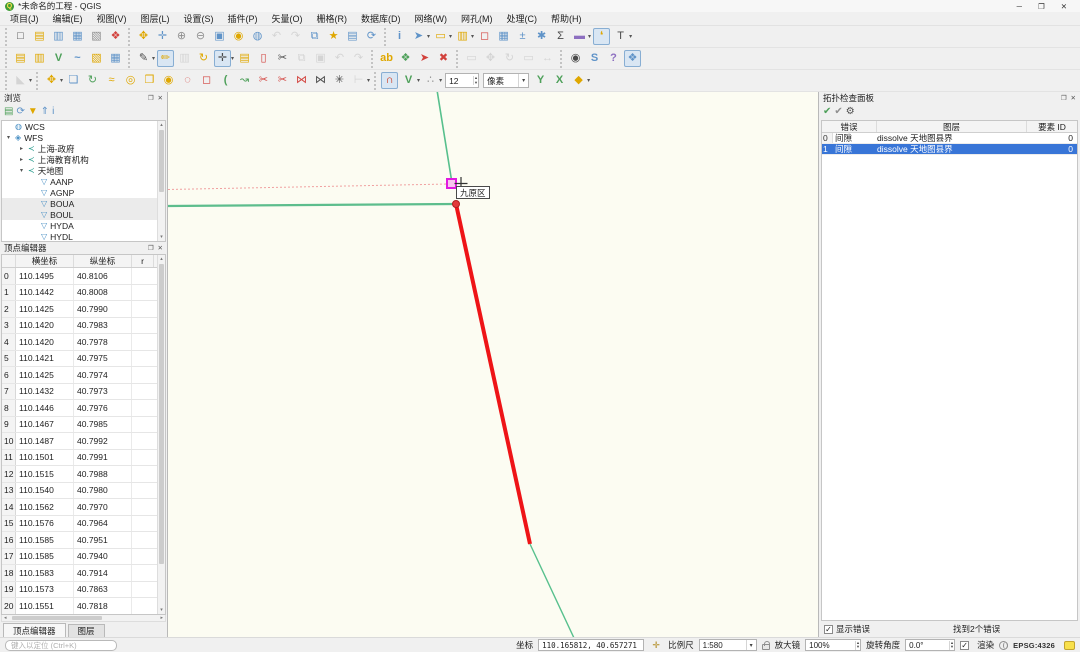 The height and width of the screenshot is (652, 1080). I want to click on text-annotation-button: T, so click(620, 36).